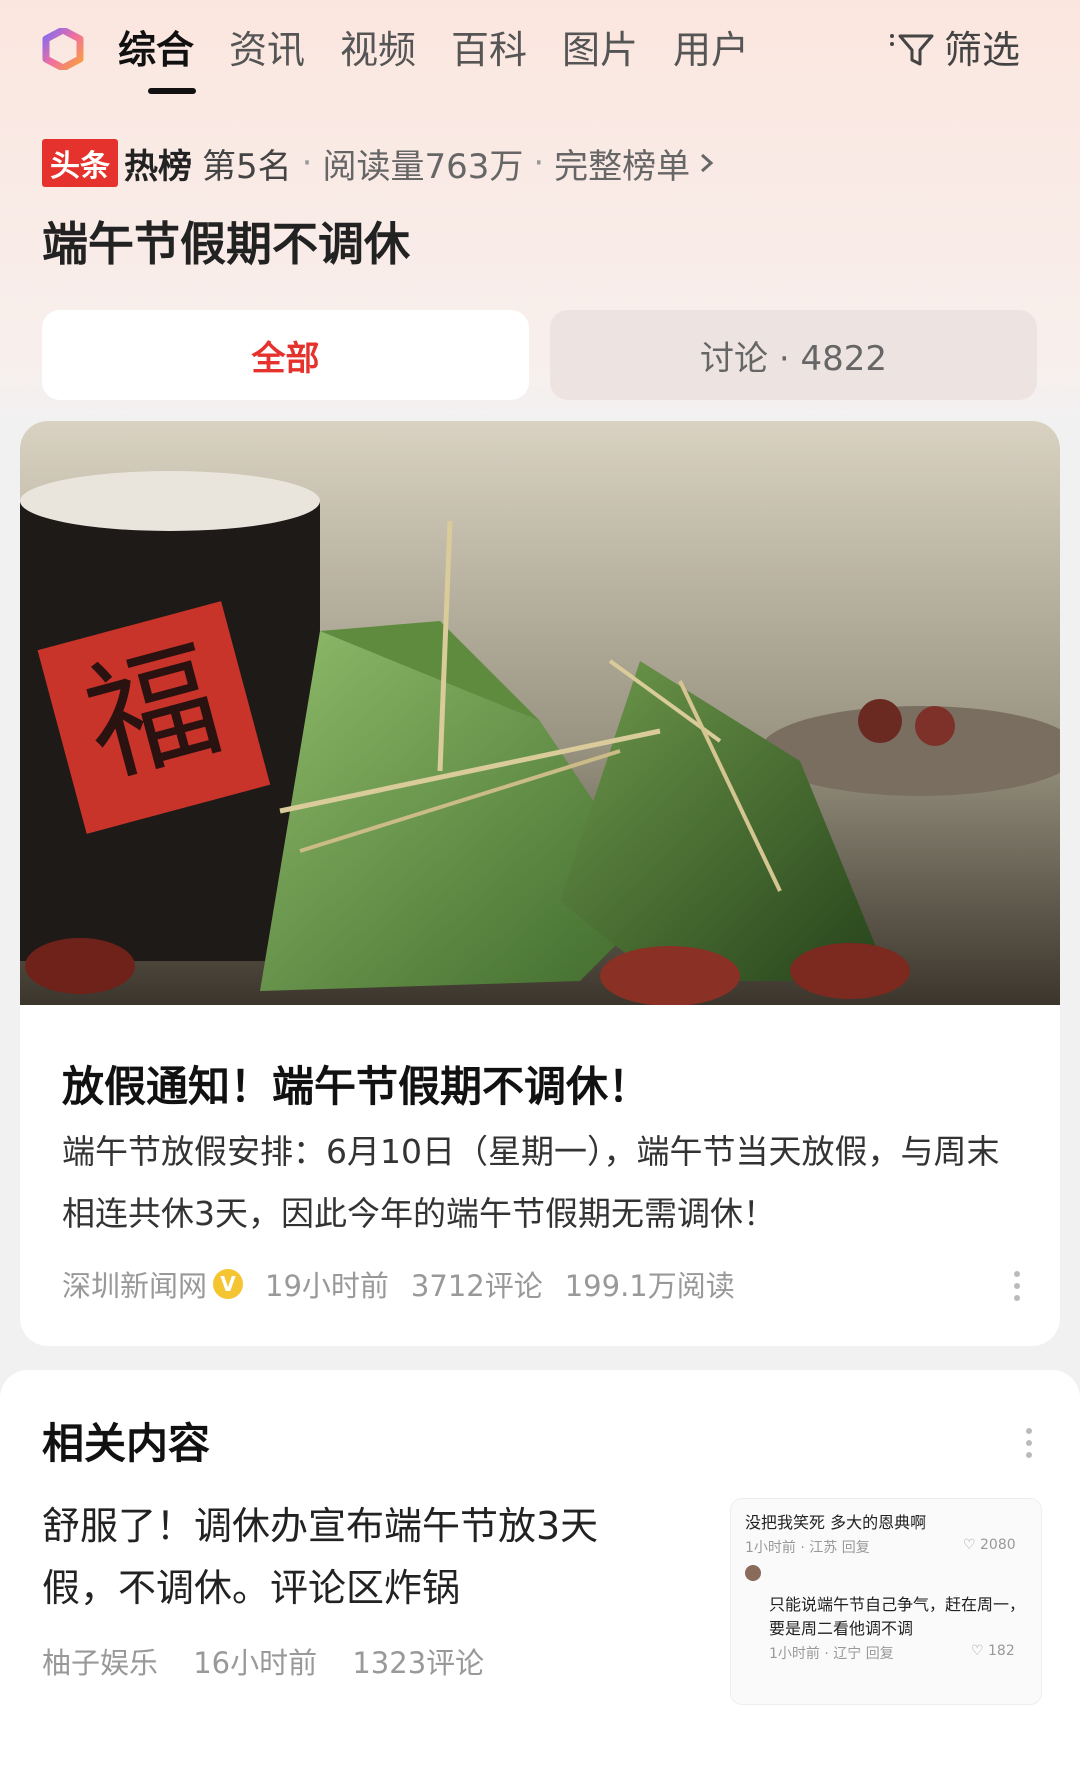 The width and height of the screenshot is (1080, 1770). Describe the element at coordinates (476, 1286) in the screenshot. I see `article-comments: 3712评论` at that location.